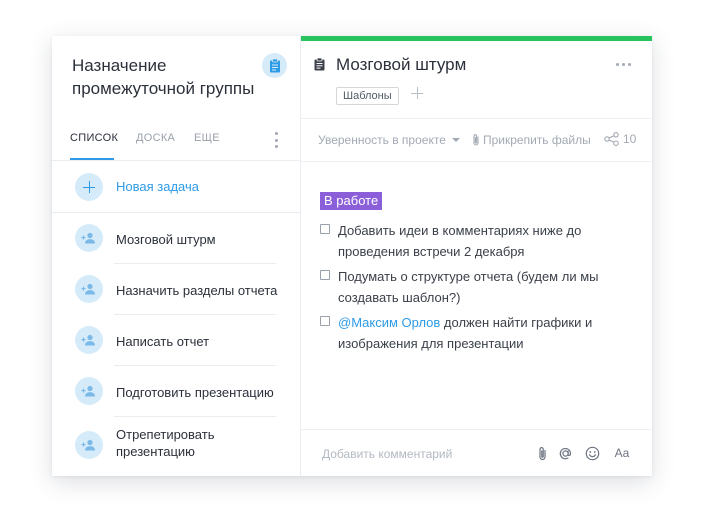 The image size is (704, 512). I want to click on tag-chip: Шаблоны, so click(367, 96).